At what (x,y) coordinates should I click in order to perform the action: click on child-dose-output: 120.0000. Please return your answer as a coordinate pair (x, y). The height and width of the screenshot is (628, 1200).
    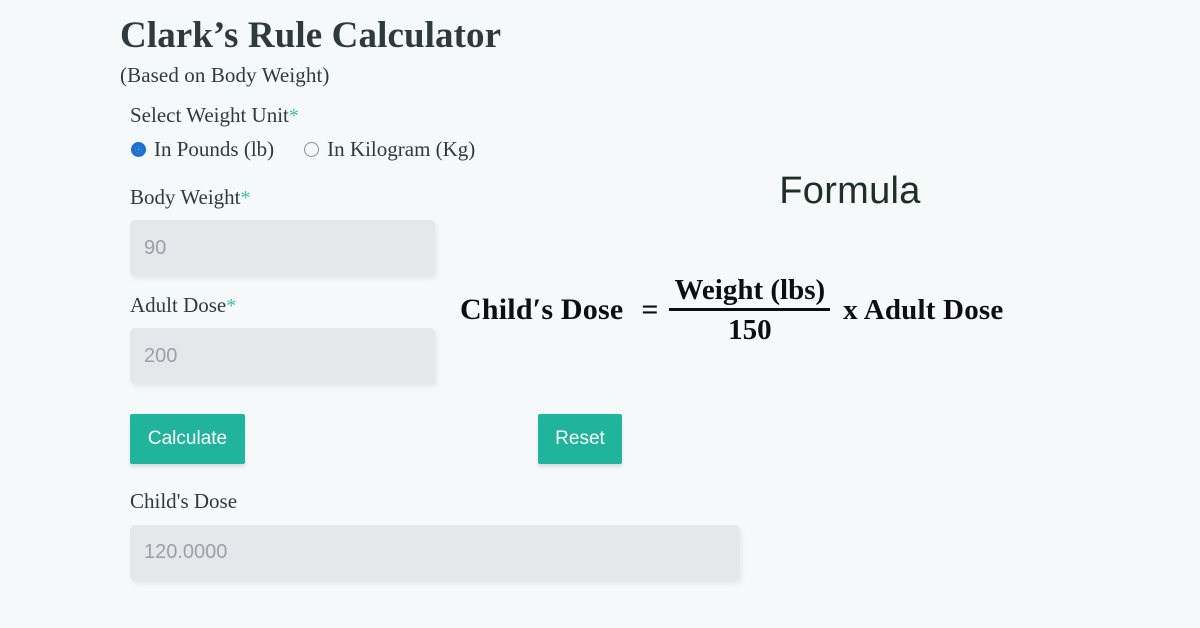
    Looking at the image, I should click on (435, 552).